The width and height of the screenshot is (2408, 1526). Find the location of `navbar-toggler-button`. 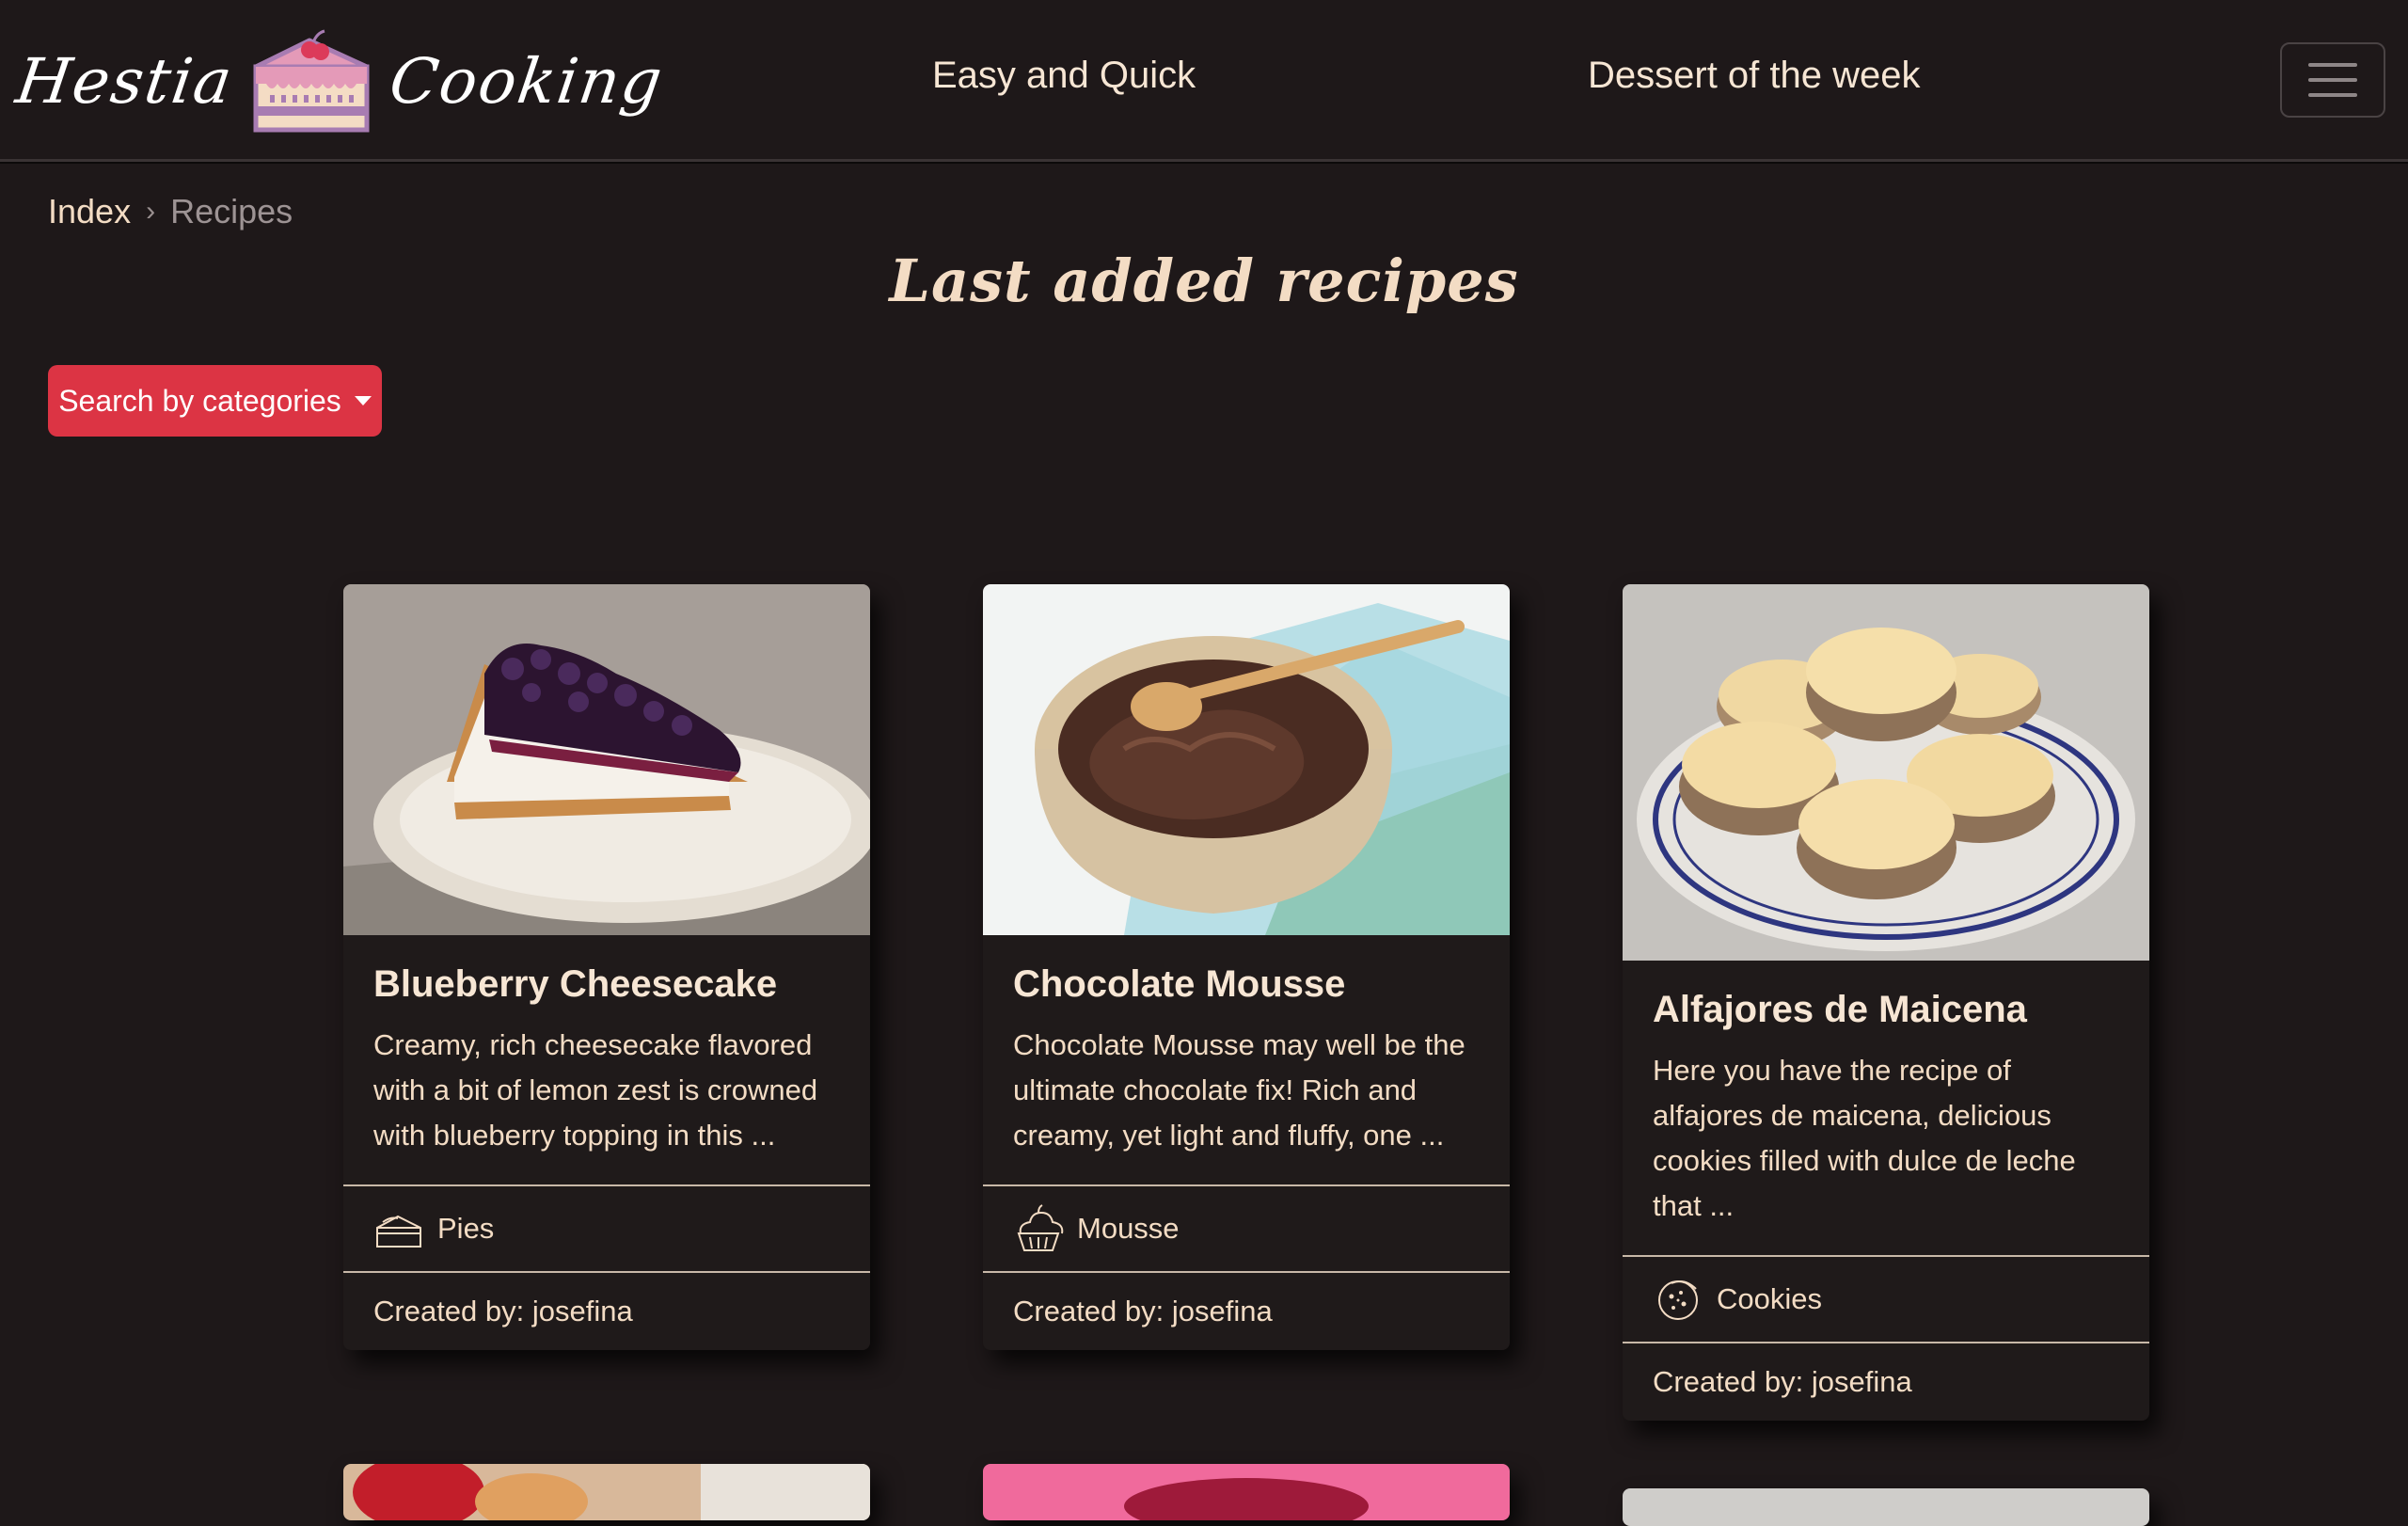

navbar-toggler-button is located at coordinates (2332, 80).